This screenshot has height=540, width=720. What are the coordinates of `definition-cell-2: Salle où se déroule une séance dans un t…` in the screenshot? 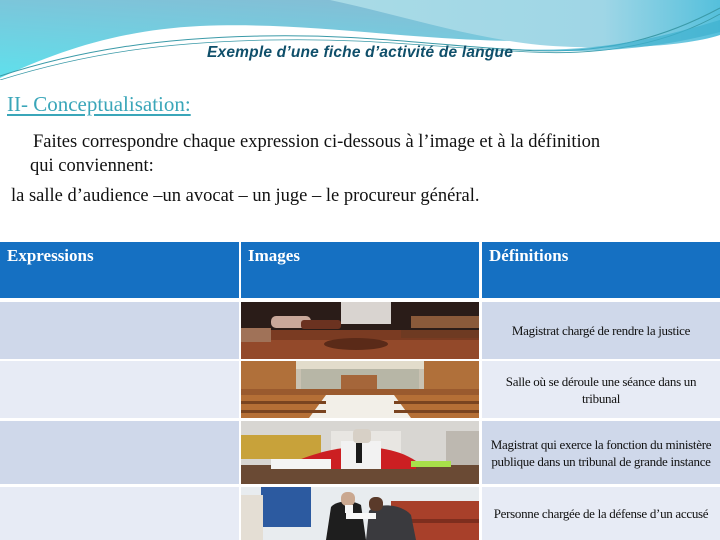 It's located at (601, 389).